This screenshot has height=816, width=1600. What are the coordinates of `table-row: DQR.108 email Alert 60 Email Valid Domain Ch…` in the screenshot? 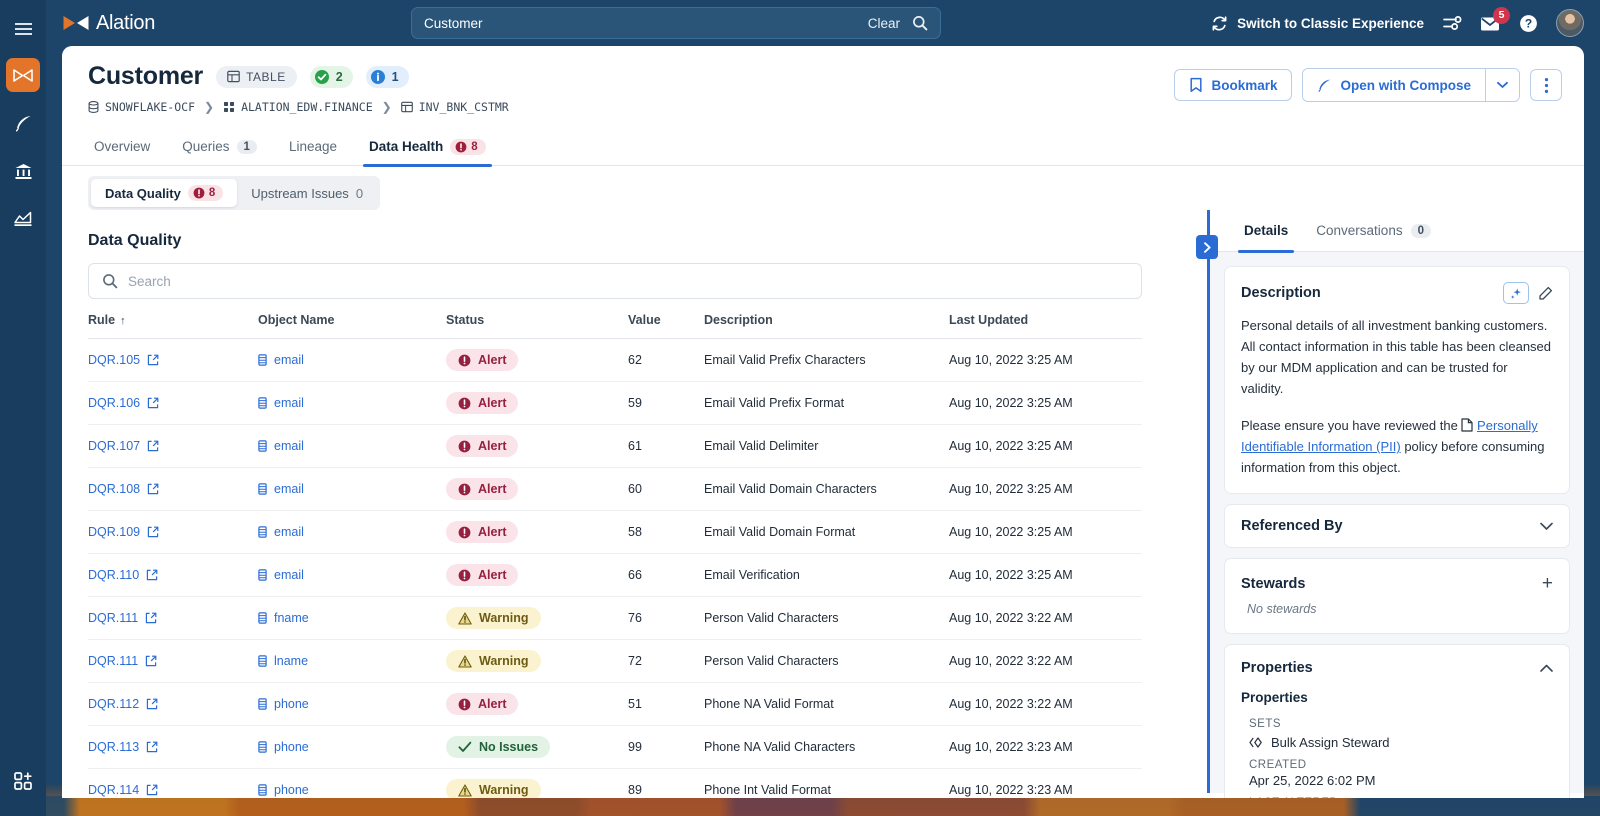 It's located at (615, 489).